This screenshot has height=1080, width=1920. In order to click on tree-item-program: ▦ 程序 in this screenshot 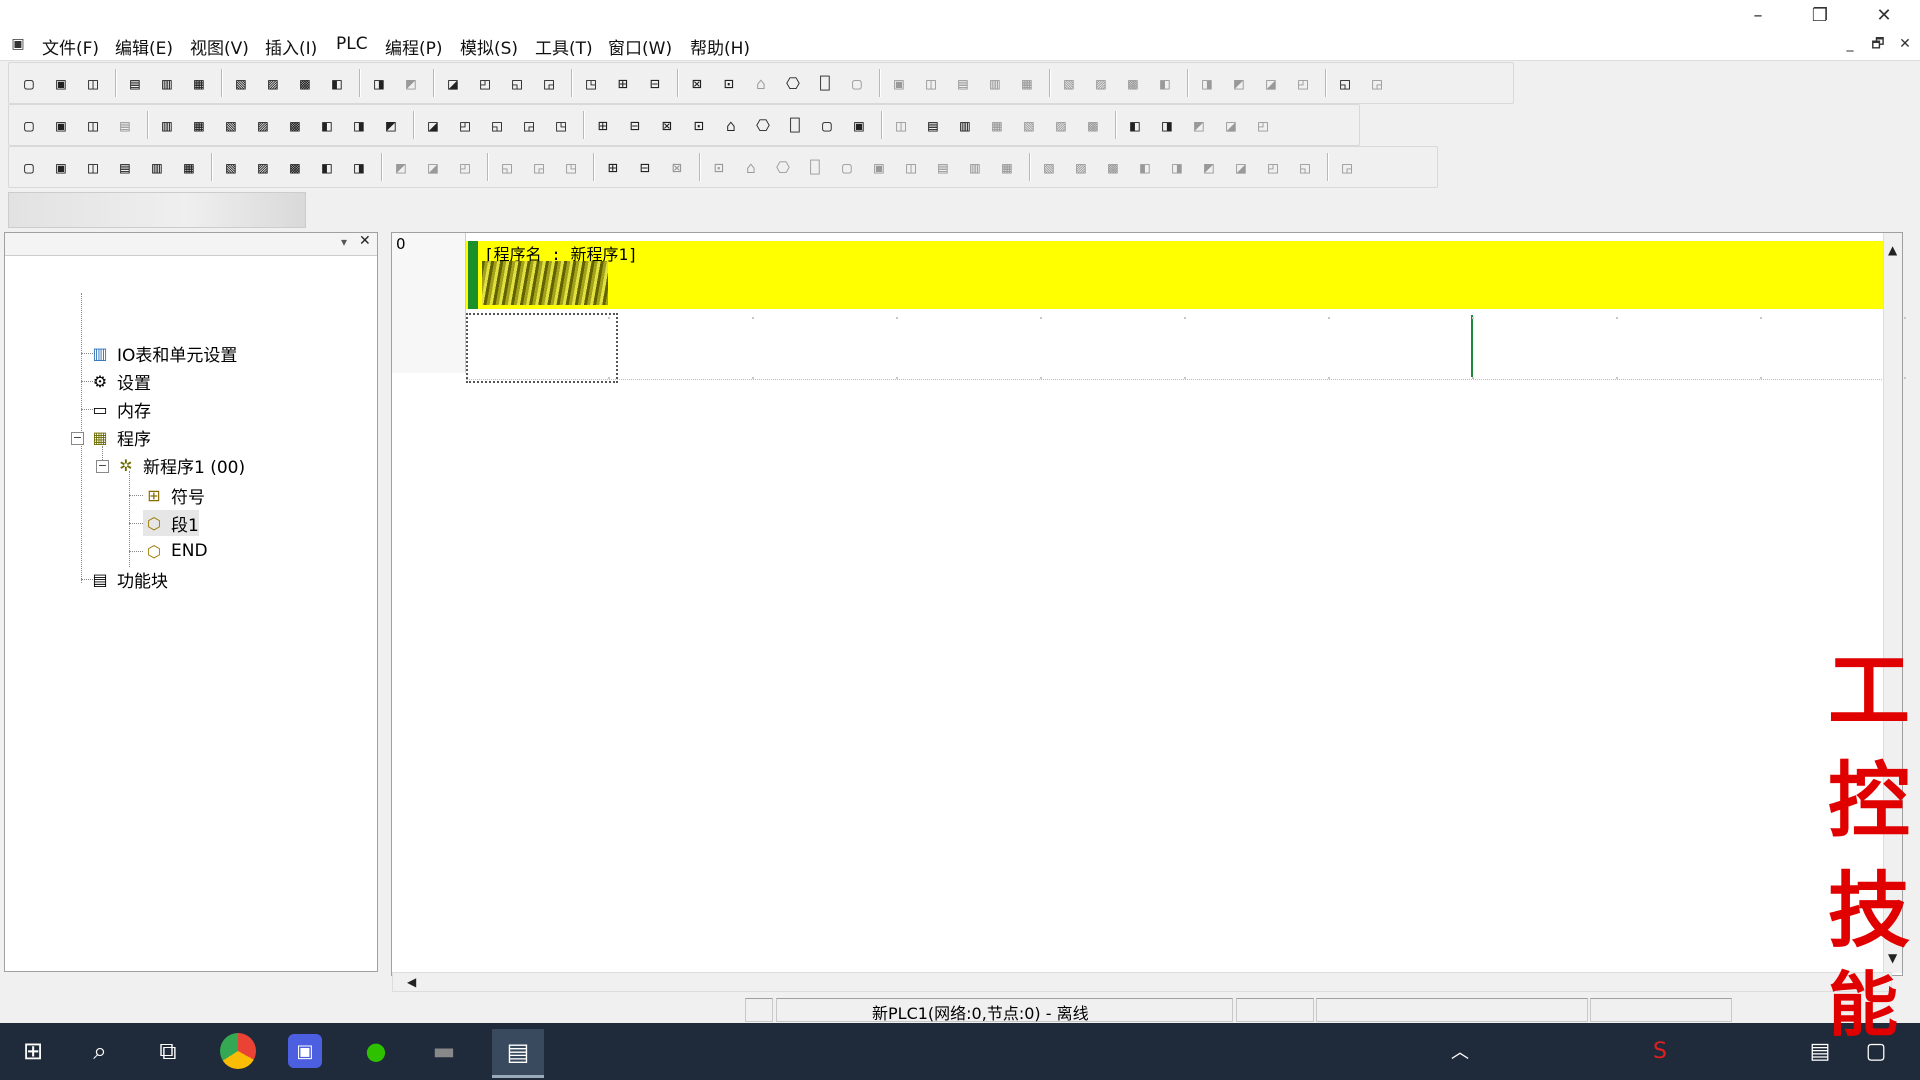, I will do `click(120, 437)`.